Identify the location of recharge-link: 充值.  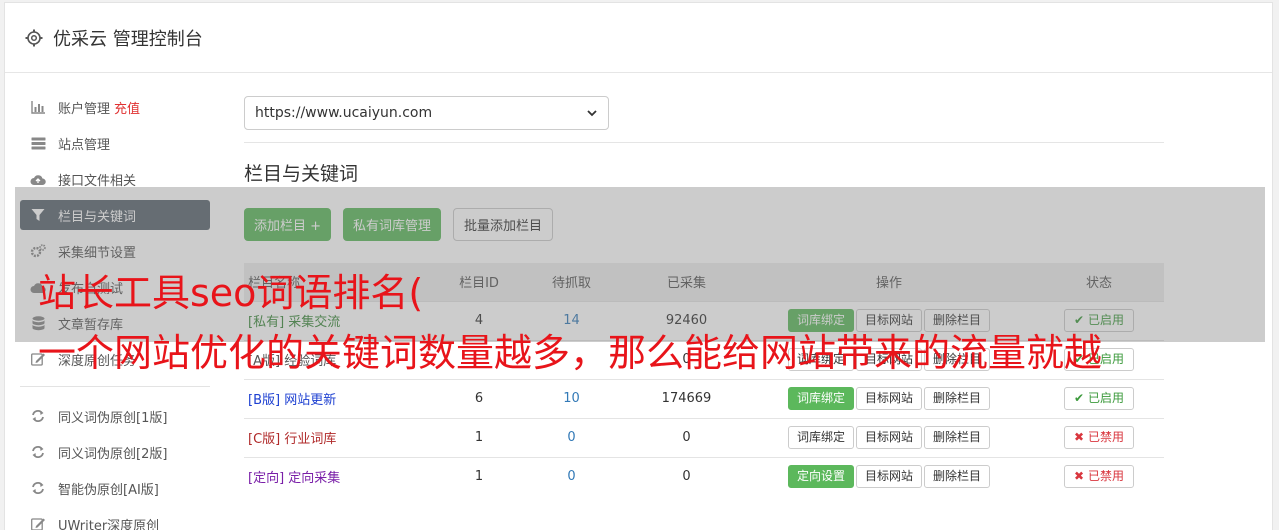
(127, 107).